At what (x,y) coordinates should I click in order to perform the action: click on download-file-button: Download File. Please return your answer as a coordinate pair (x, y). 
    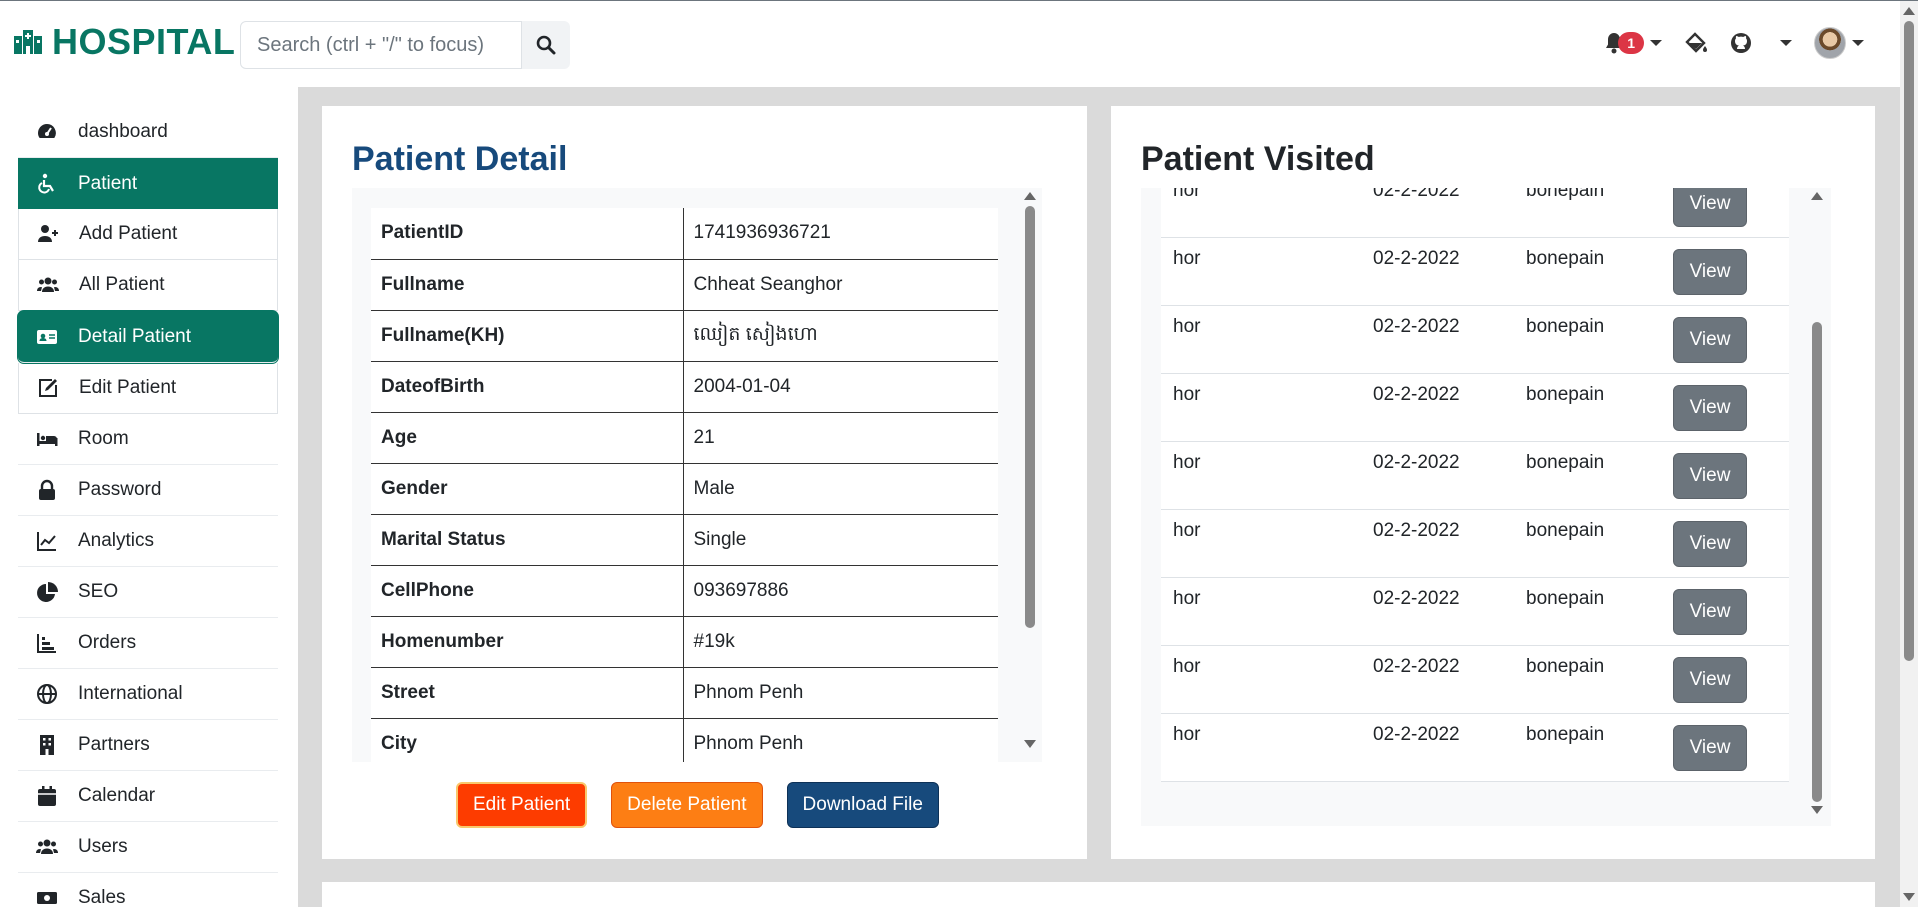
    Looking at the image, I should click on (862, 805).